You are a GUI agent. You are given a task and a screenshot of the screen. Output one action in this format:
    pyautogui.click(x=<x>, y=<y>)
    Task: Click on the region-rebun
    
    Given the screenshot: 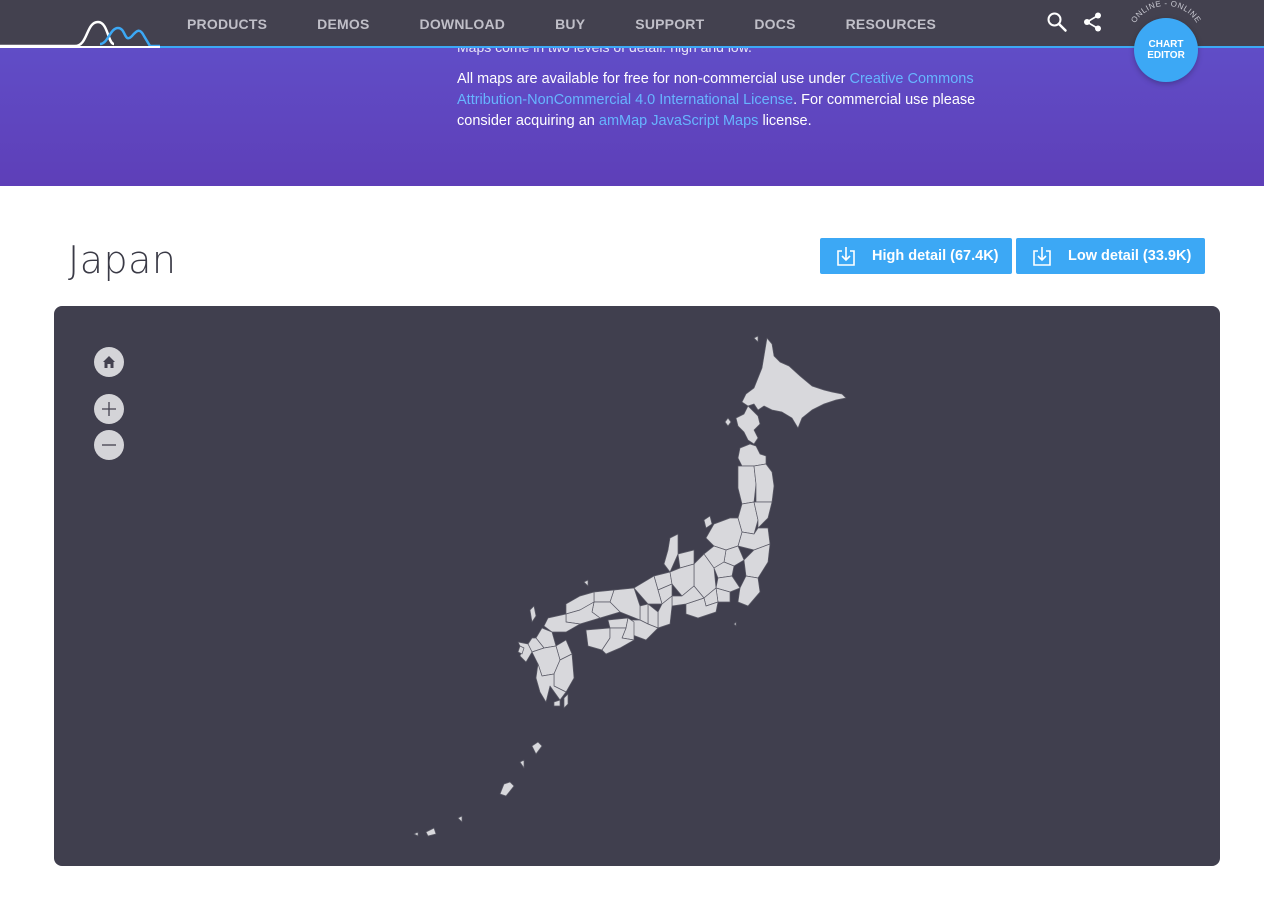 What is the action you would take?
    pyautogui.click(x=756, y=339)
    